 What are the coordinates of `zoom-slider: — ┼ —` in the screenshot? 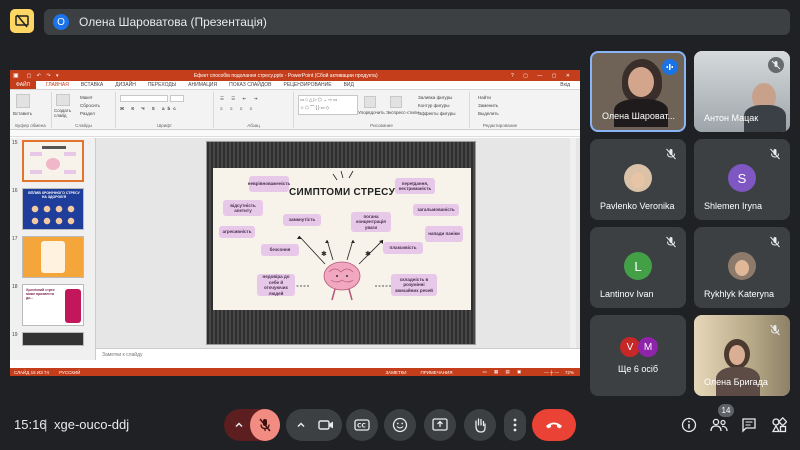 It's located at (551, 372).